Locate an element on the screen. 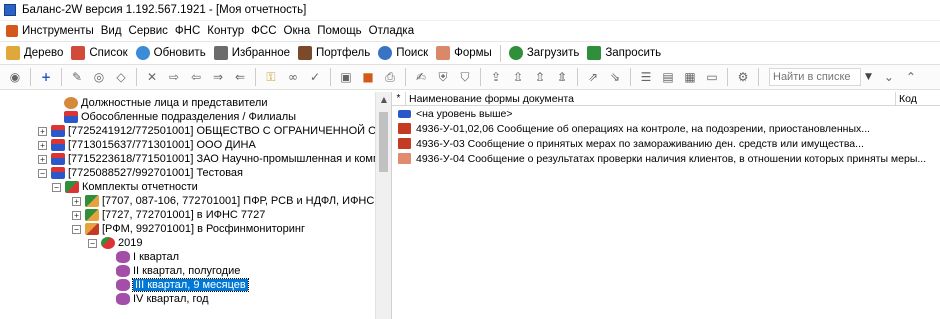  encrypt-icon: ⛨ is located at coordinates (443, 77).